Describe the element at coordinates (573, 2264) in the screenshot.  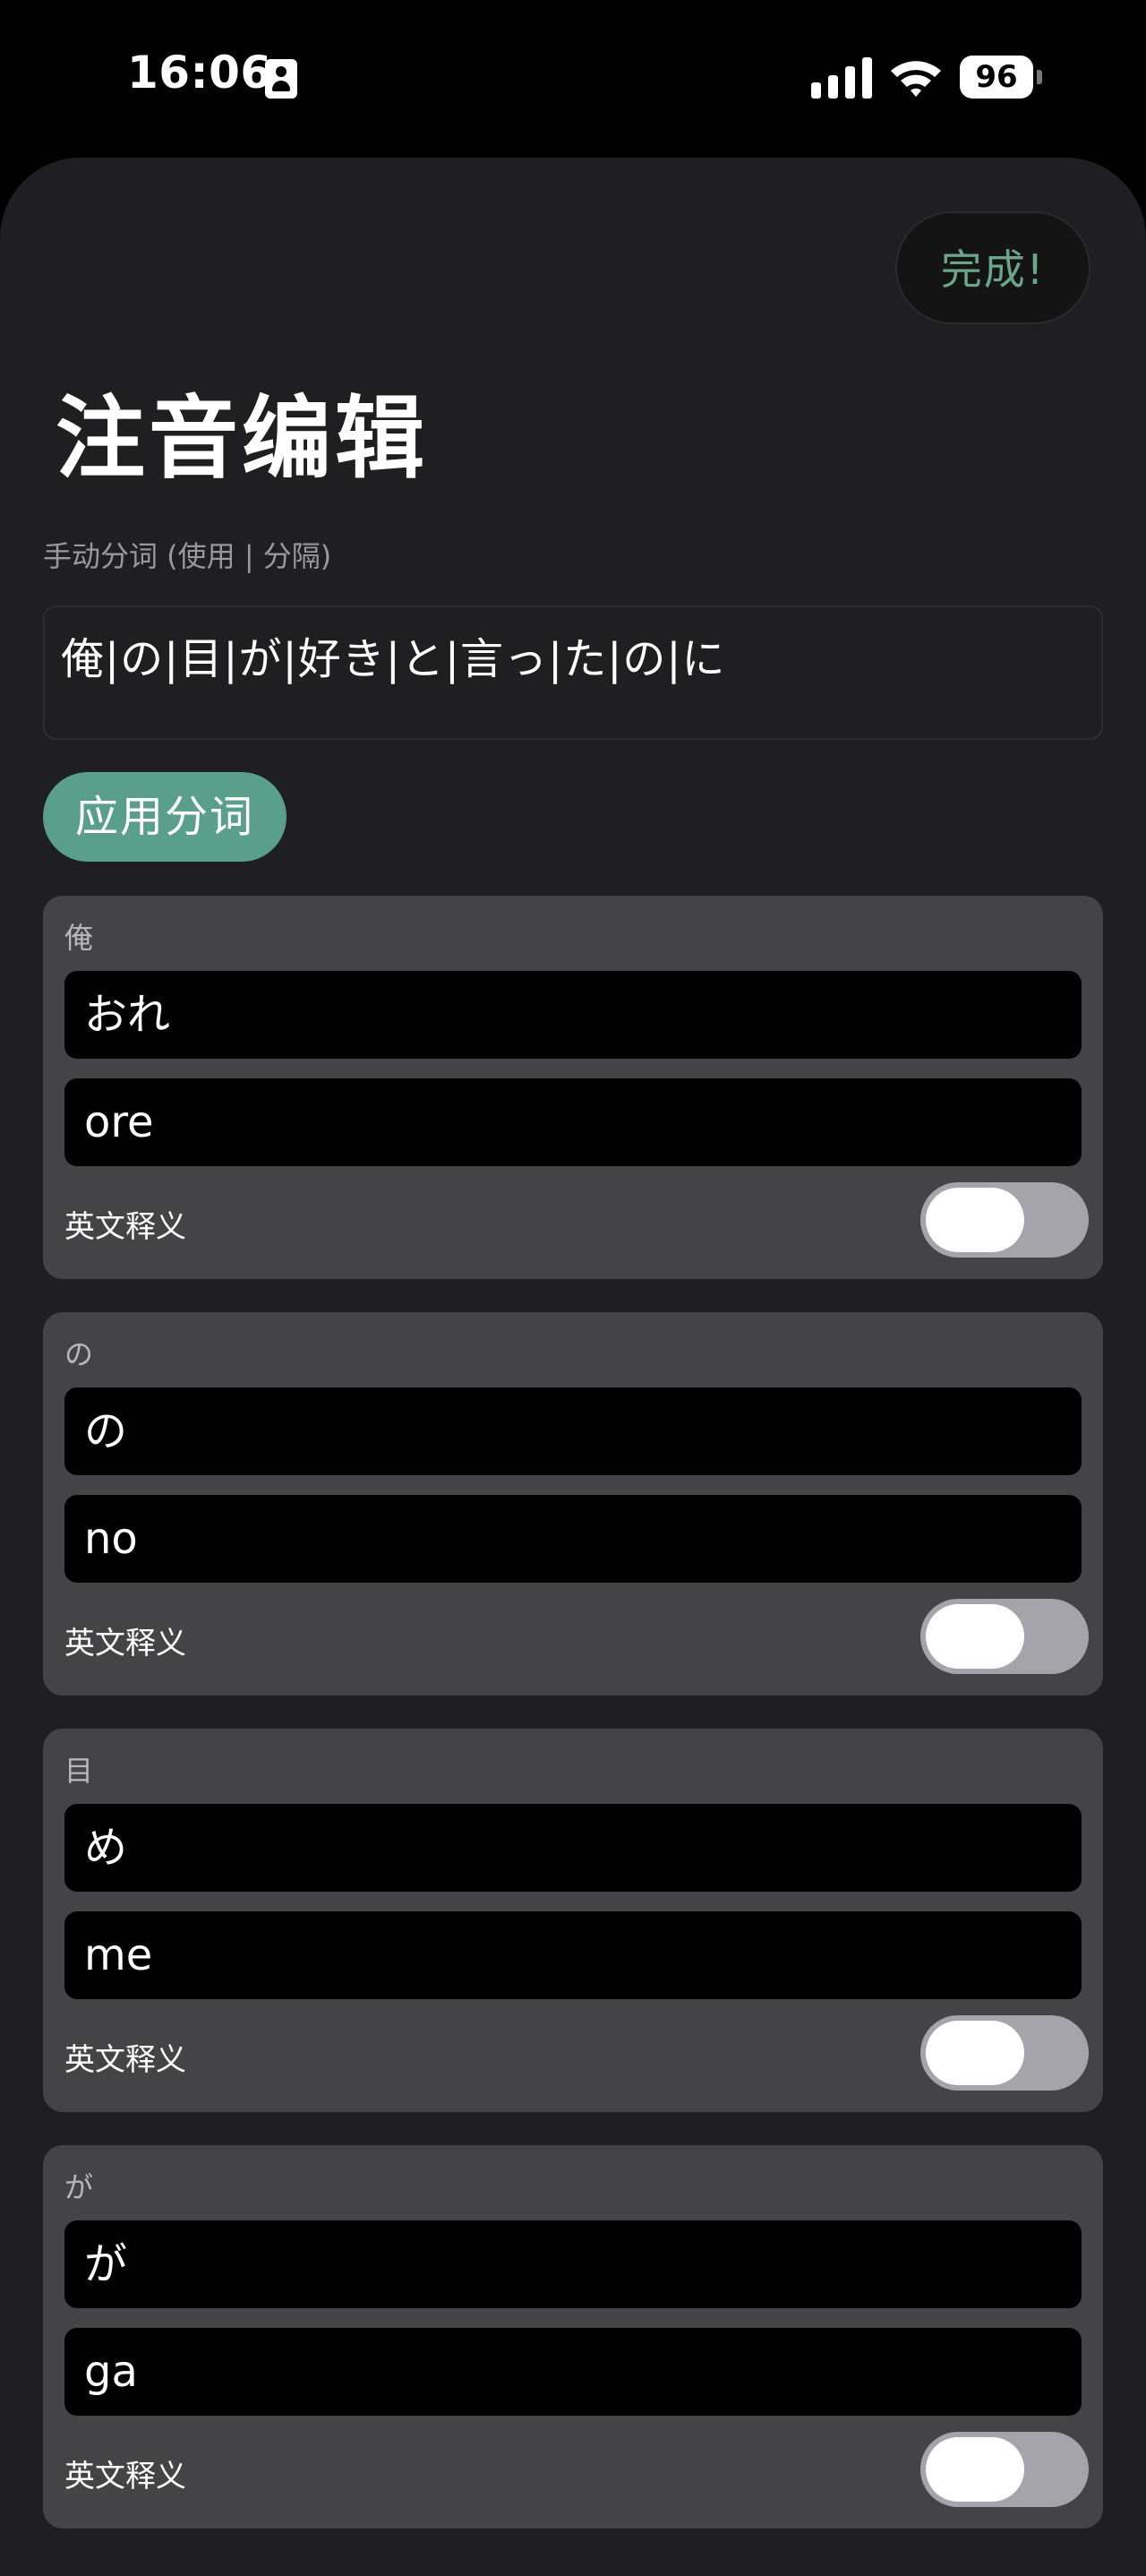
I see `kana-field: が` at that location.